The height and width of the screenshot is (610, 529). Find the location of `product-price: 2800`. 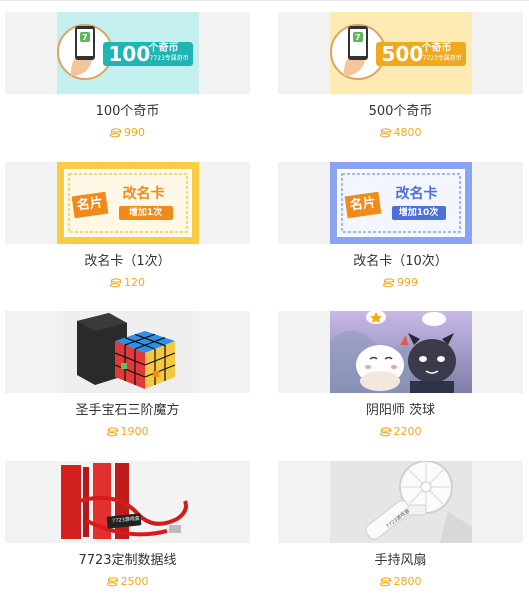

product-price: 2800 is located at coordinates (400, 582).